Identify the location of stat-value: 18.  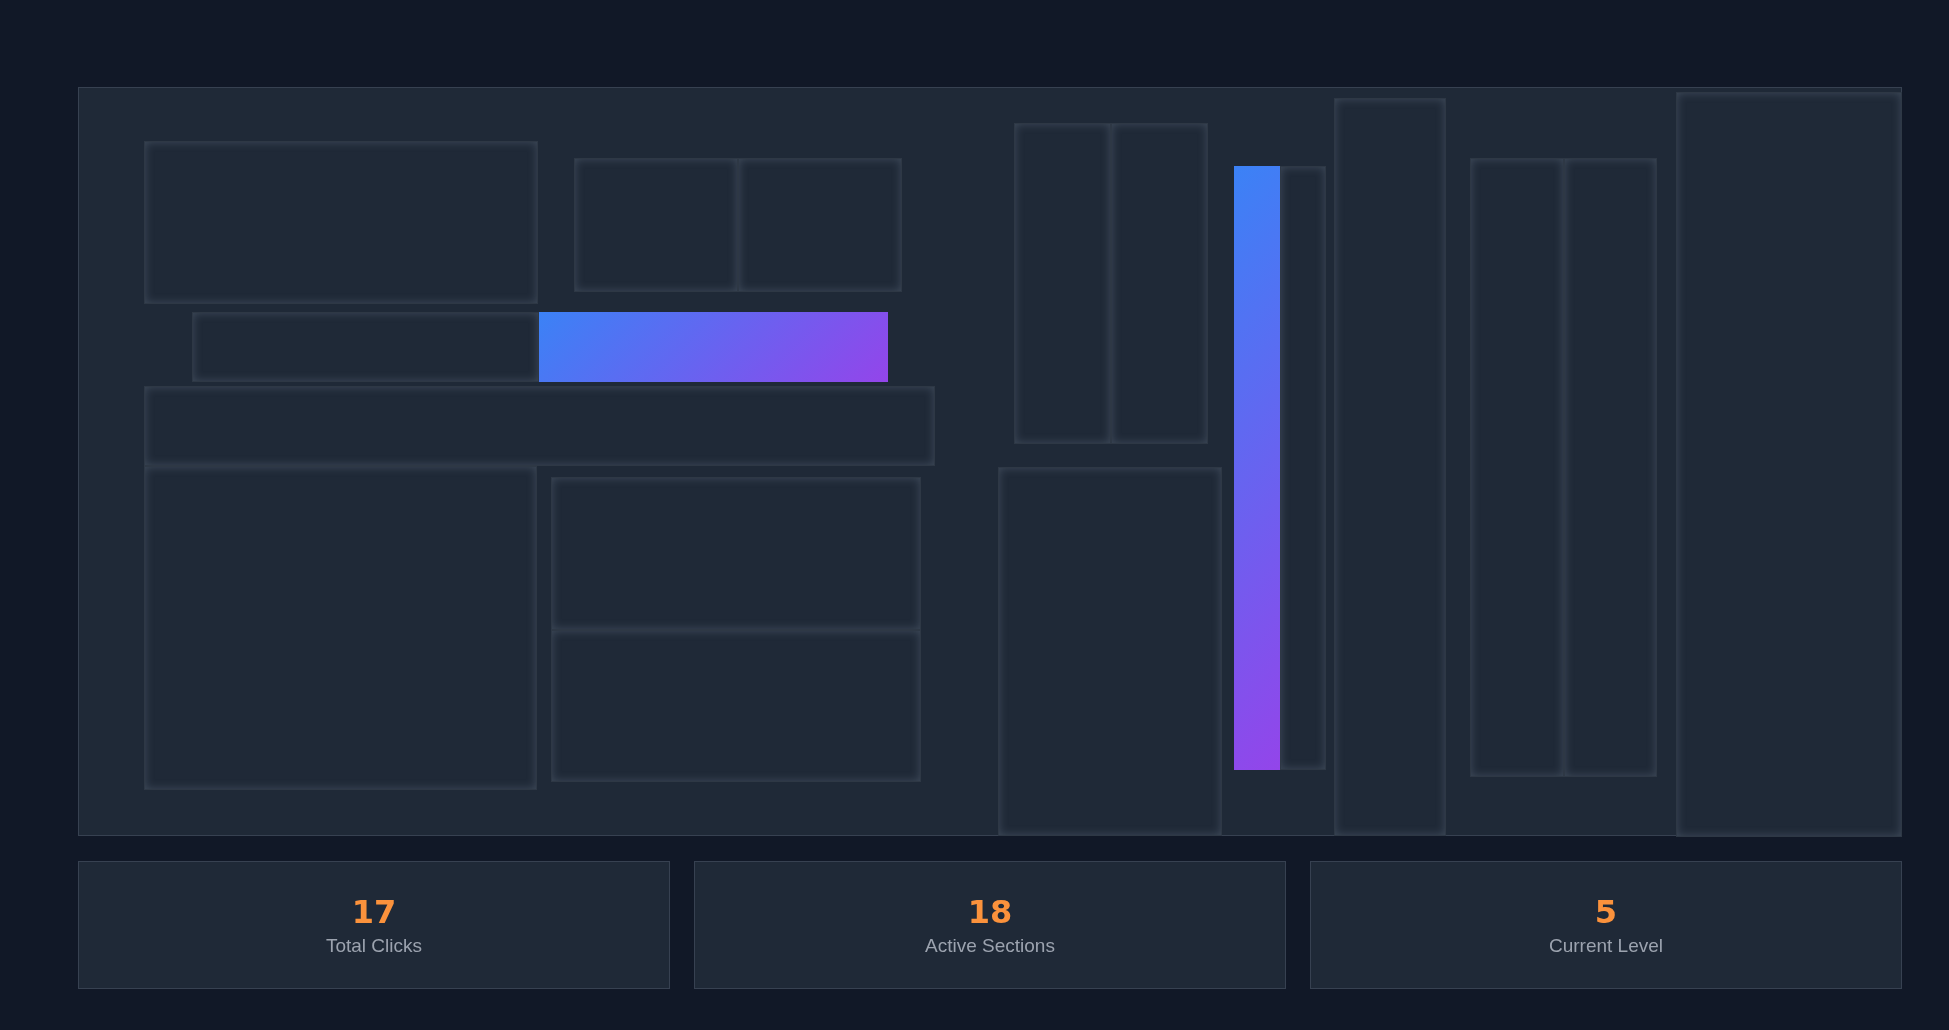
(990, 912).